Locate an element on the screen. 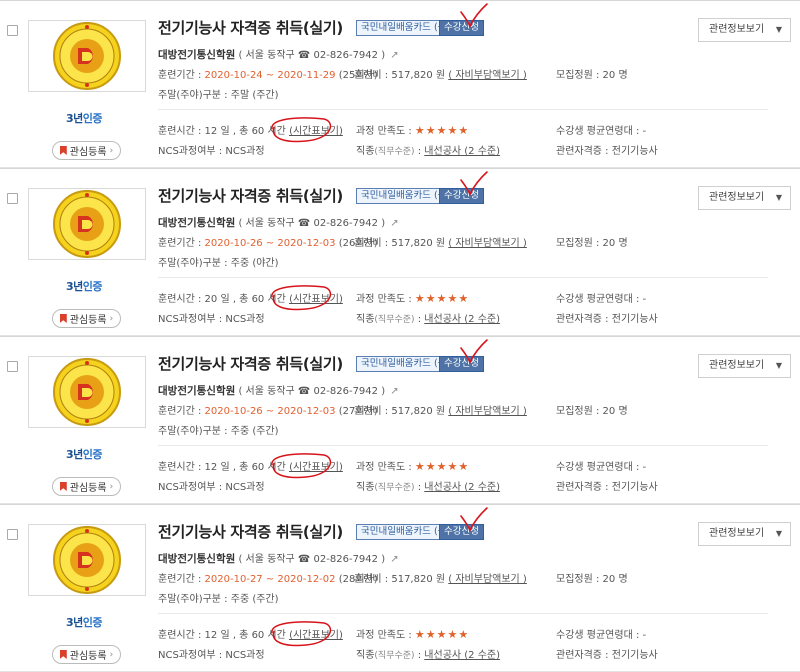 The width and height of the screenshot is (800, 672). quota-row: 모집정원 : 20 명 is located at coordinates (592, 73).